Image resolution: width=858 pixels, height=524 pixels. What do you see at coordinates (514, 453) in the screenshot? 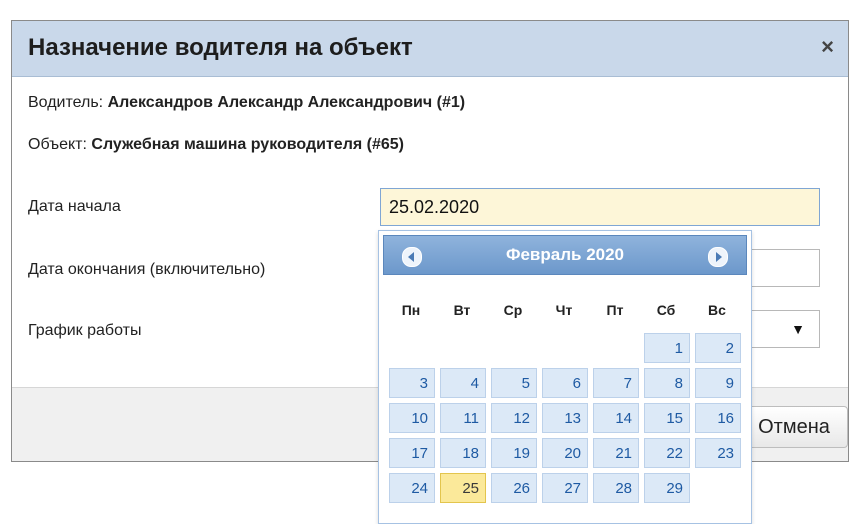
I see `calendar-day: 19` at bounding box center [514, 453].